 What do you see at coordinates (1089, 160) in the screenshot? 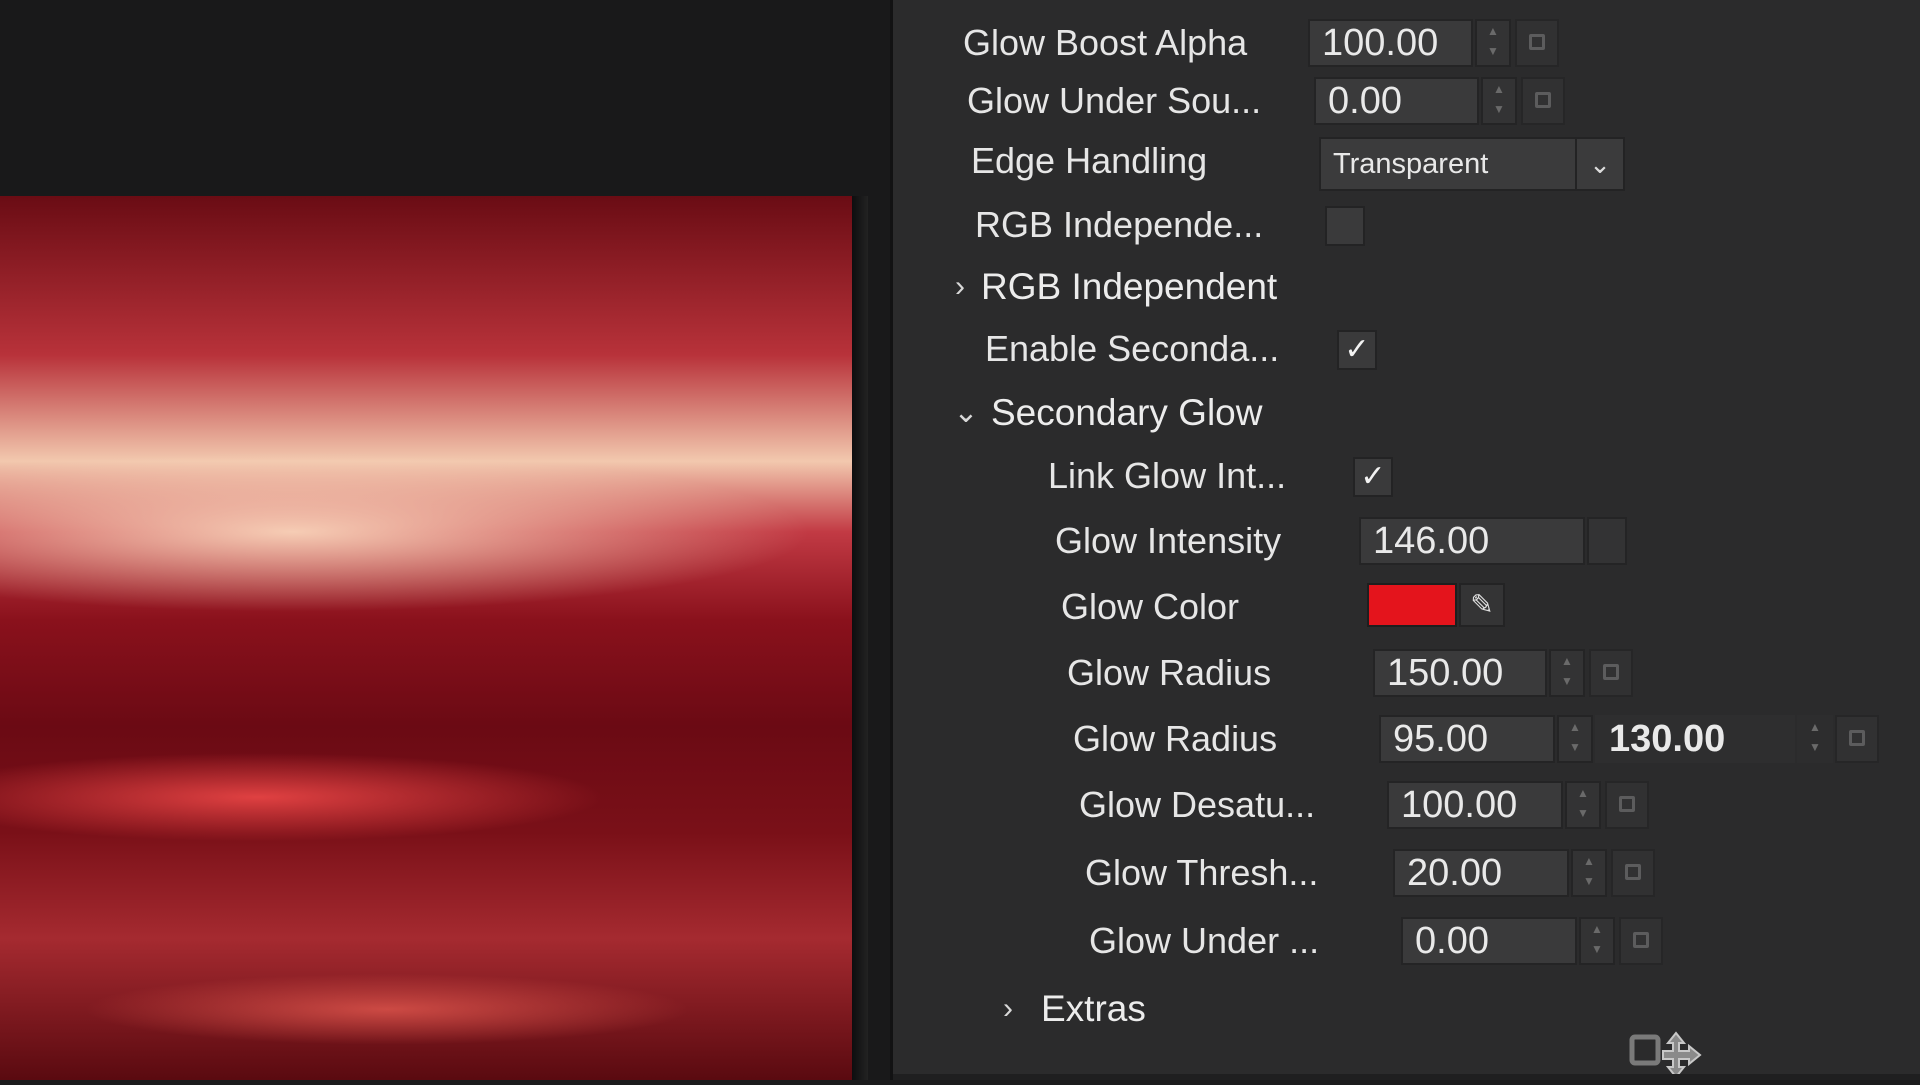
I see `edge-handling-label: Edge Handling` at bounding box center [1089, 160].